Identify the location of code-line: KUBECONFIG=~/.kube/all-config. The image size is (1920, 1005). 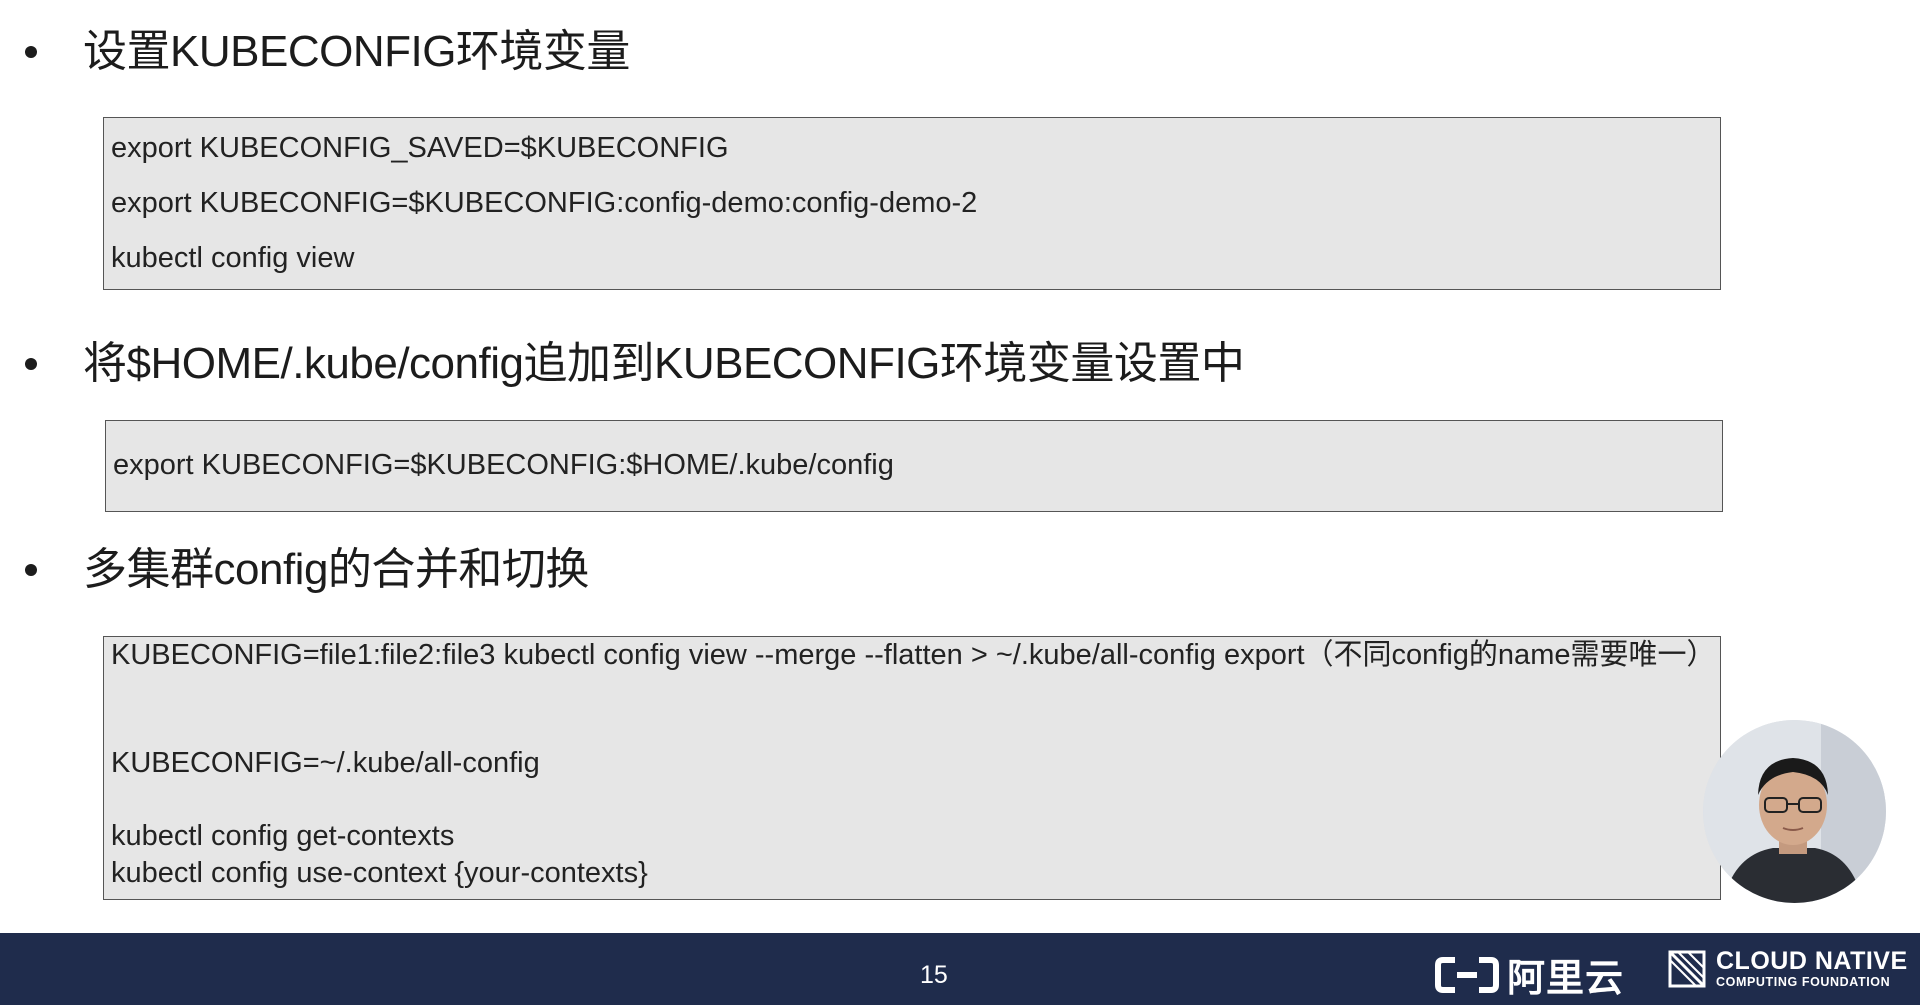
(325, 763).